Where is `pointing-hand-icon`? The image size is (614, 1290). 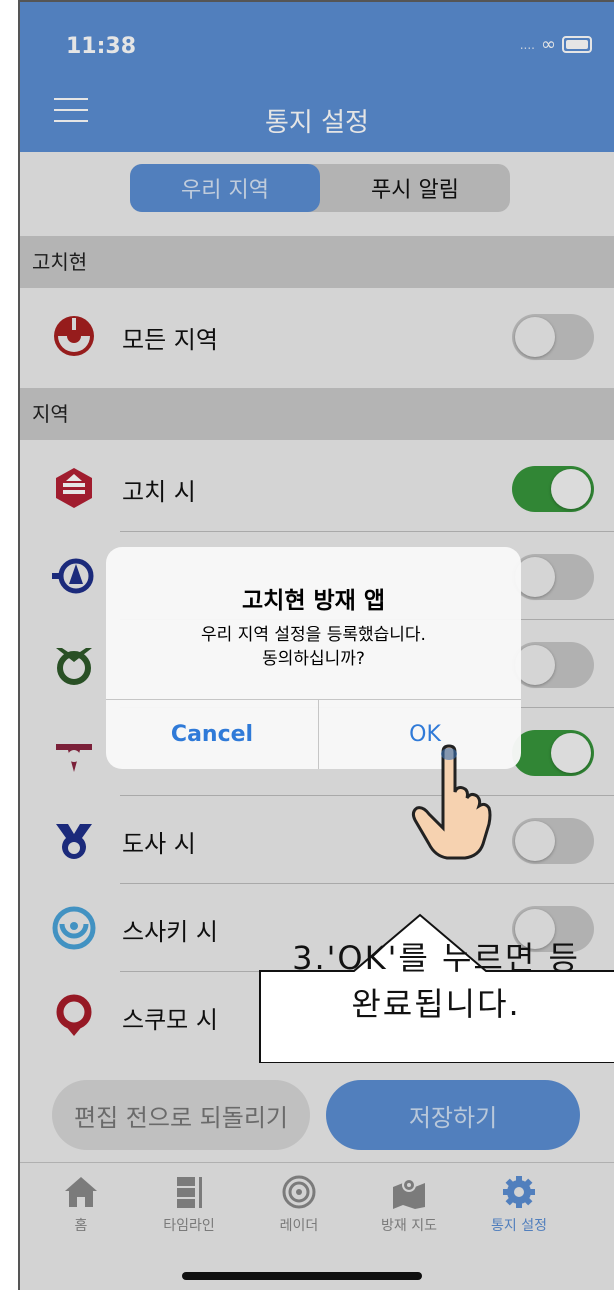
pointing-hand-icon is located at coordinates (451, 802).